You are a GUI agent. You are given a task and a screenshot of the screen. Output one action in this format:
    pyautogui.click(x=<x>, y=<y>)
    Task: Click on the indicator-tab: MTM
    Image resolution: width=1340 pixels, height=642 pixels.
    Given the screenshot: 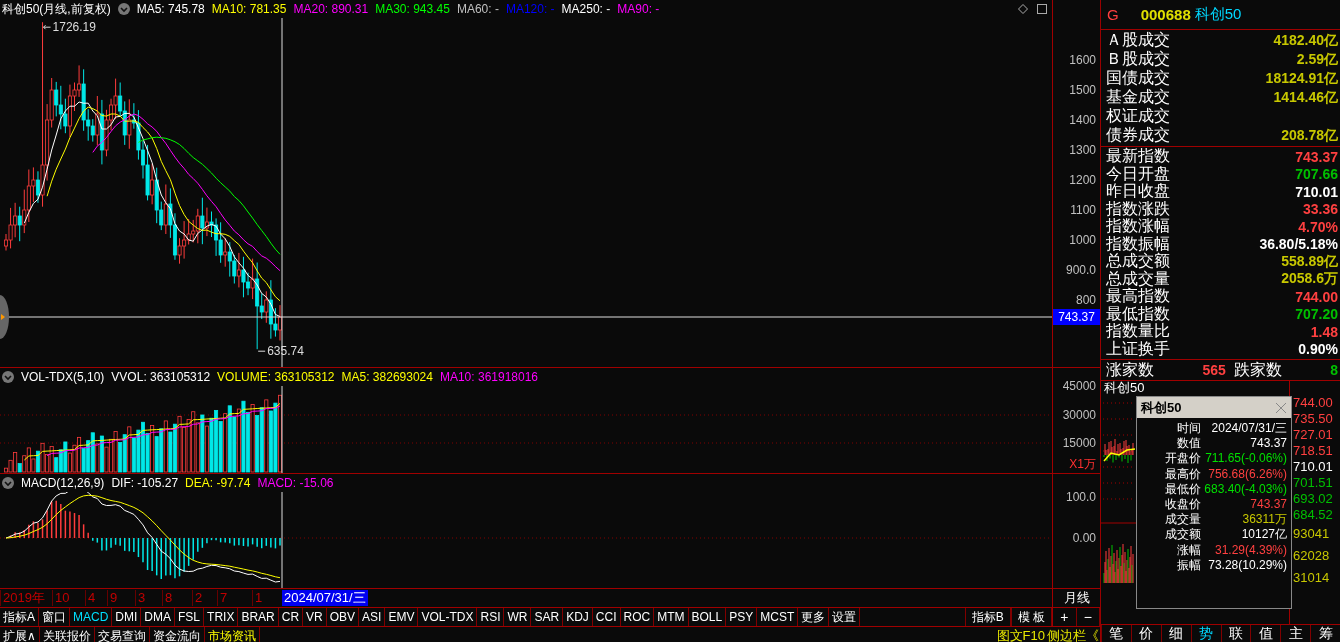 What is the action you would take?
    pyautogui.click(x=671, y=617)
    